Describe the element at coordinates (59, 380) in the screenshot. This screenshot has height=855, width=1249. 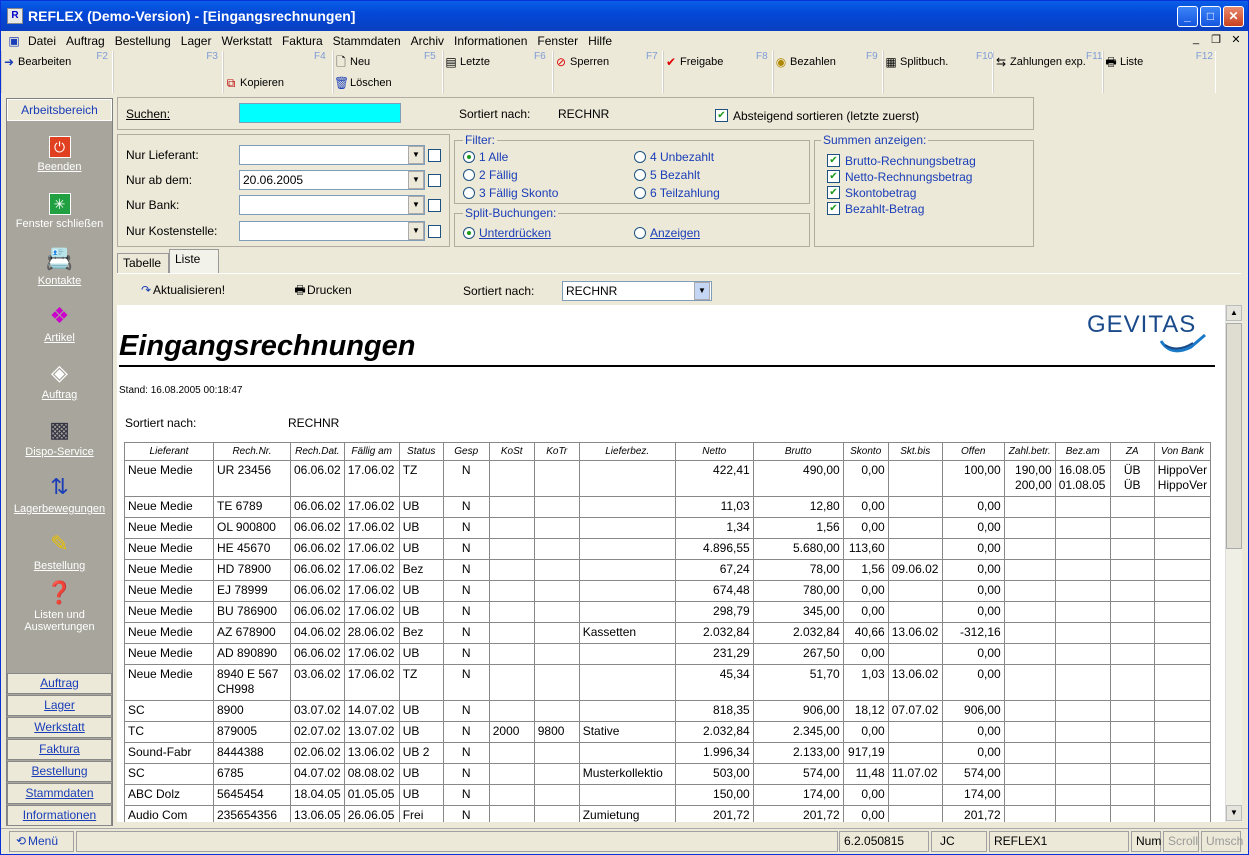
I see `sidebar-item-auftrag: ◈ Auftrag` at that location.